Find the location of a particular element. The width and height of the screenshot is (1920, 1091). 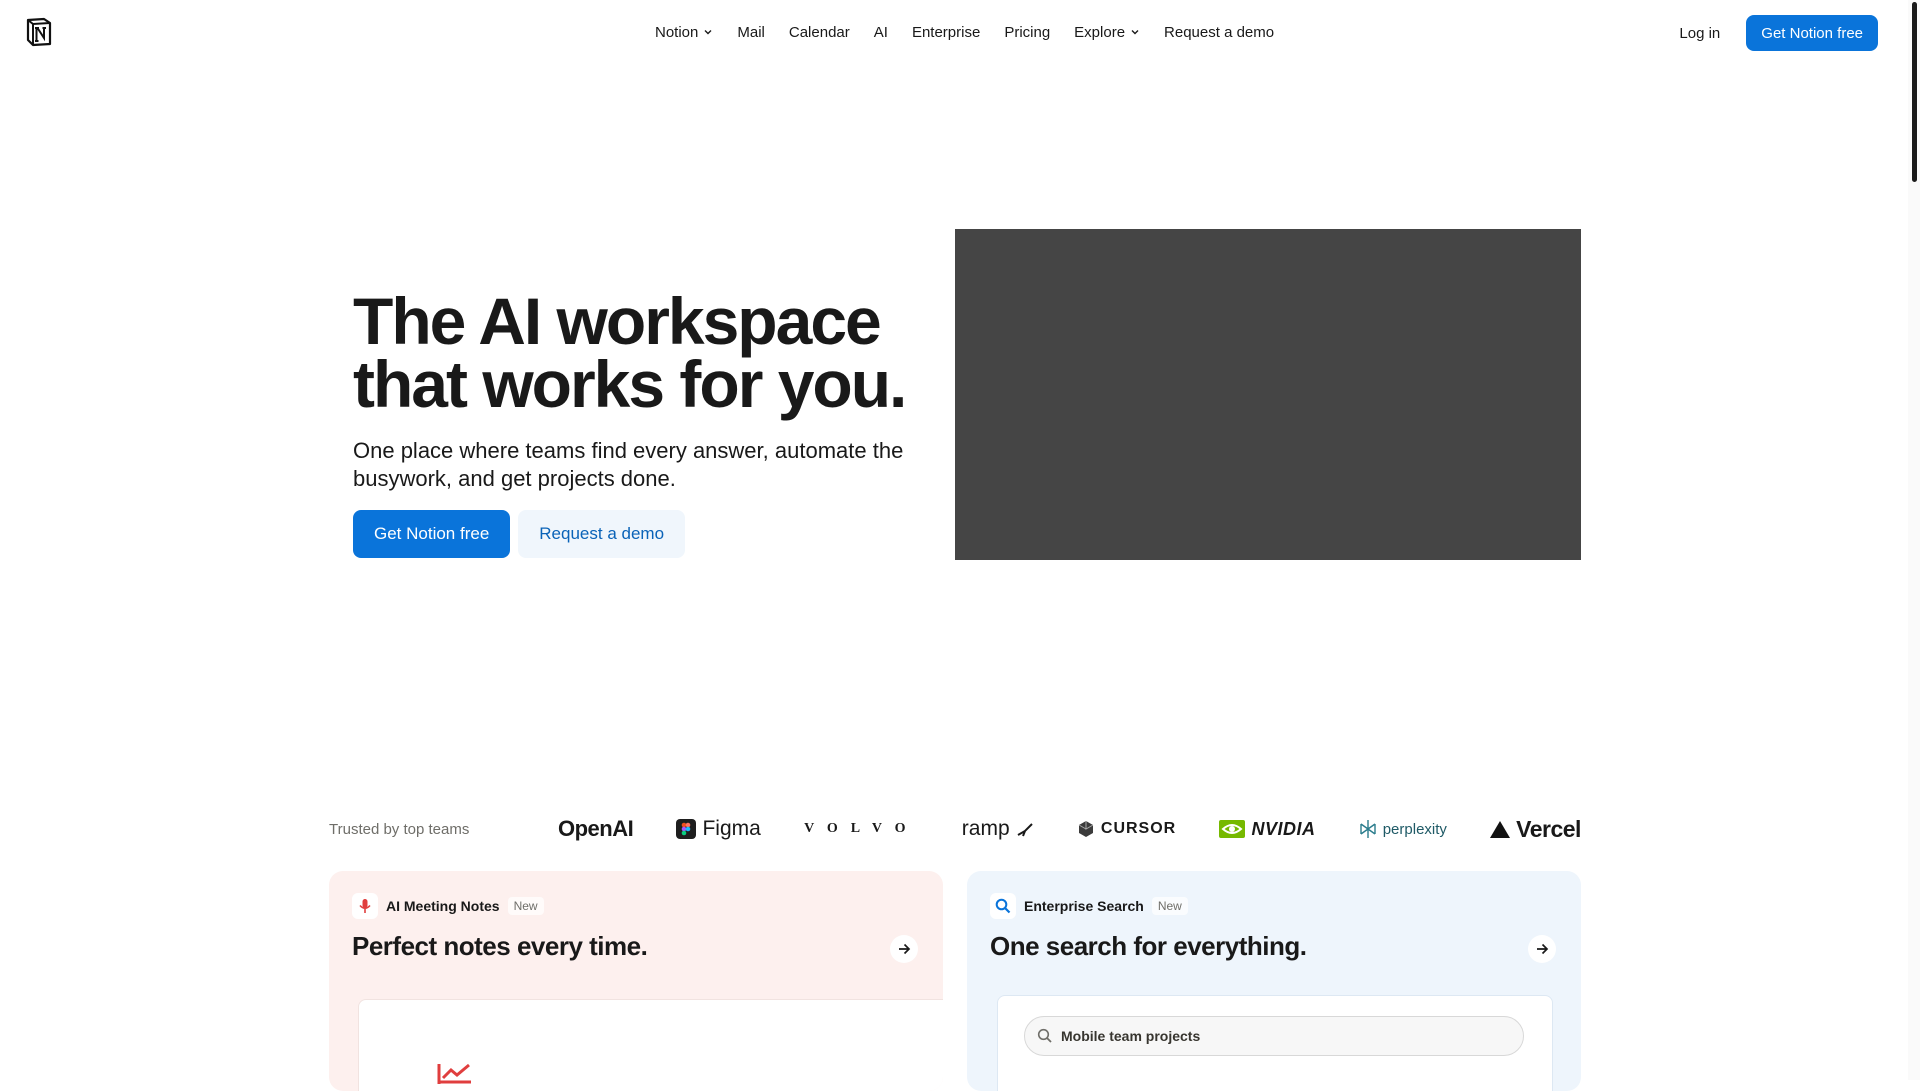

nav-item-label: Enterprise is located at coordinates (946, 32).